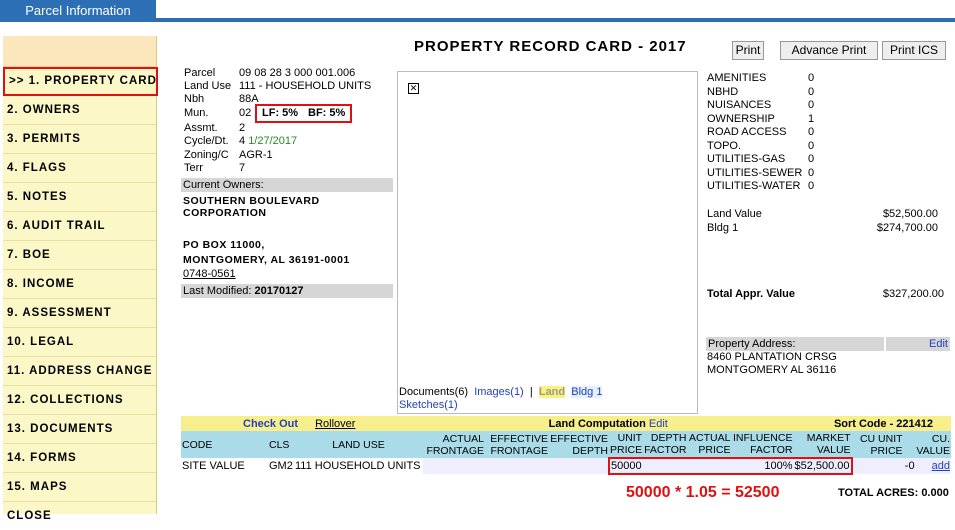 This screenshot has width=955, height=530. I want to click on sidebar-item-address-change: 11. ADDRESS CHANGE, so click(79, 371).